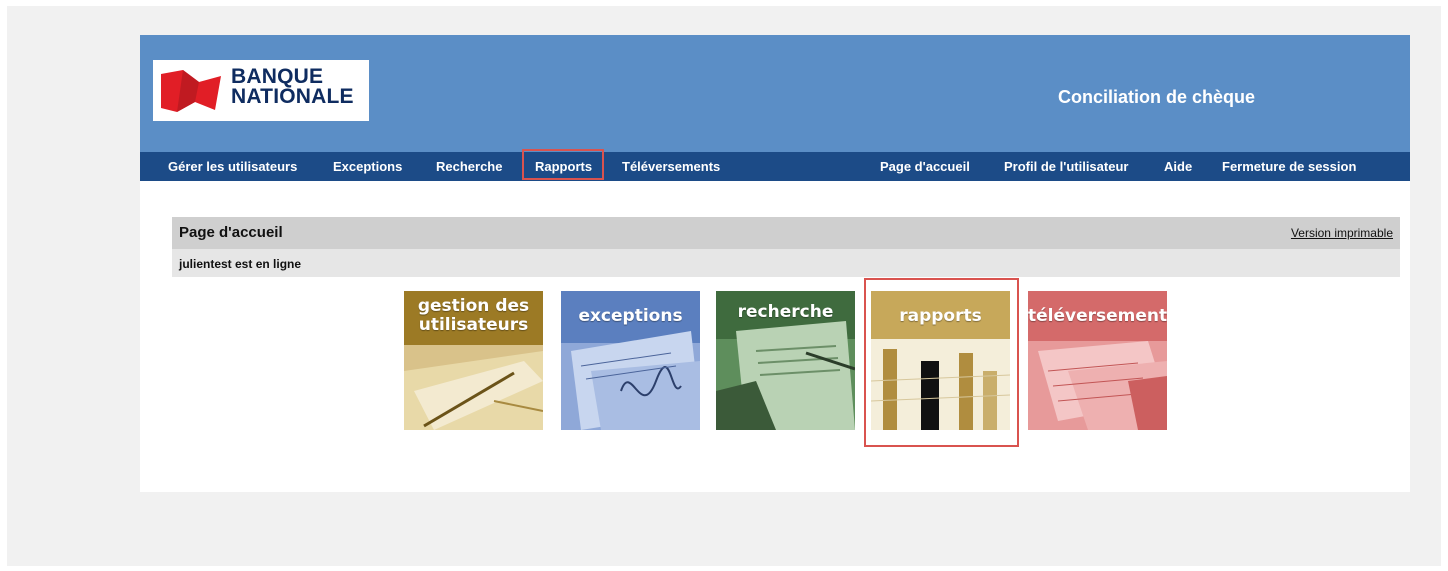  Describe the element at coordinates (1097, 316) in the screenshot. I see `tile-uploads-label: téléversements` at that location.